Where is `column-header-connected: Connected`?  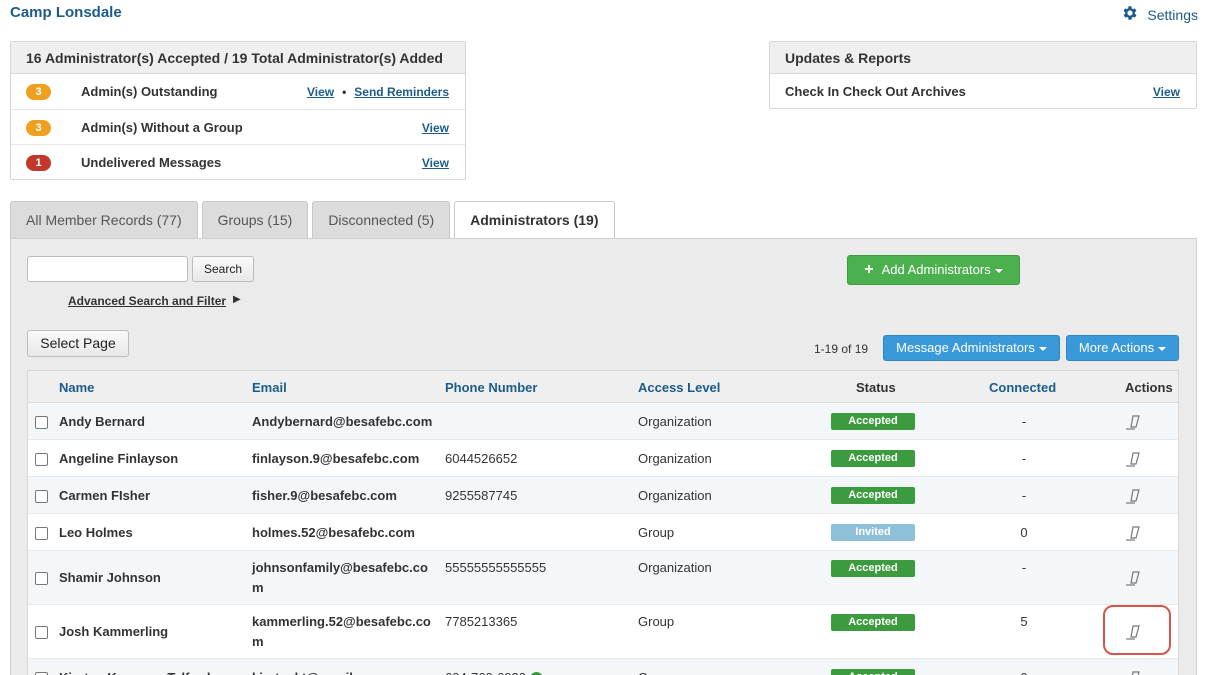 column-header-connected: Connected is located at coordinates (1022, 387).